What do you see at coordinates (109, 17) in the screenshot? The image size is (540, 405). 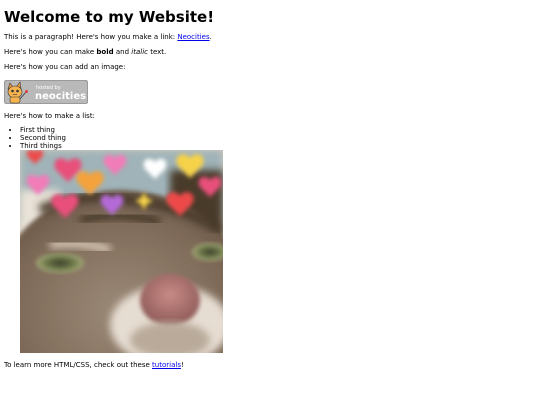 I see `page-title: Welcome to my Website!` at bounding box center [109, 17].